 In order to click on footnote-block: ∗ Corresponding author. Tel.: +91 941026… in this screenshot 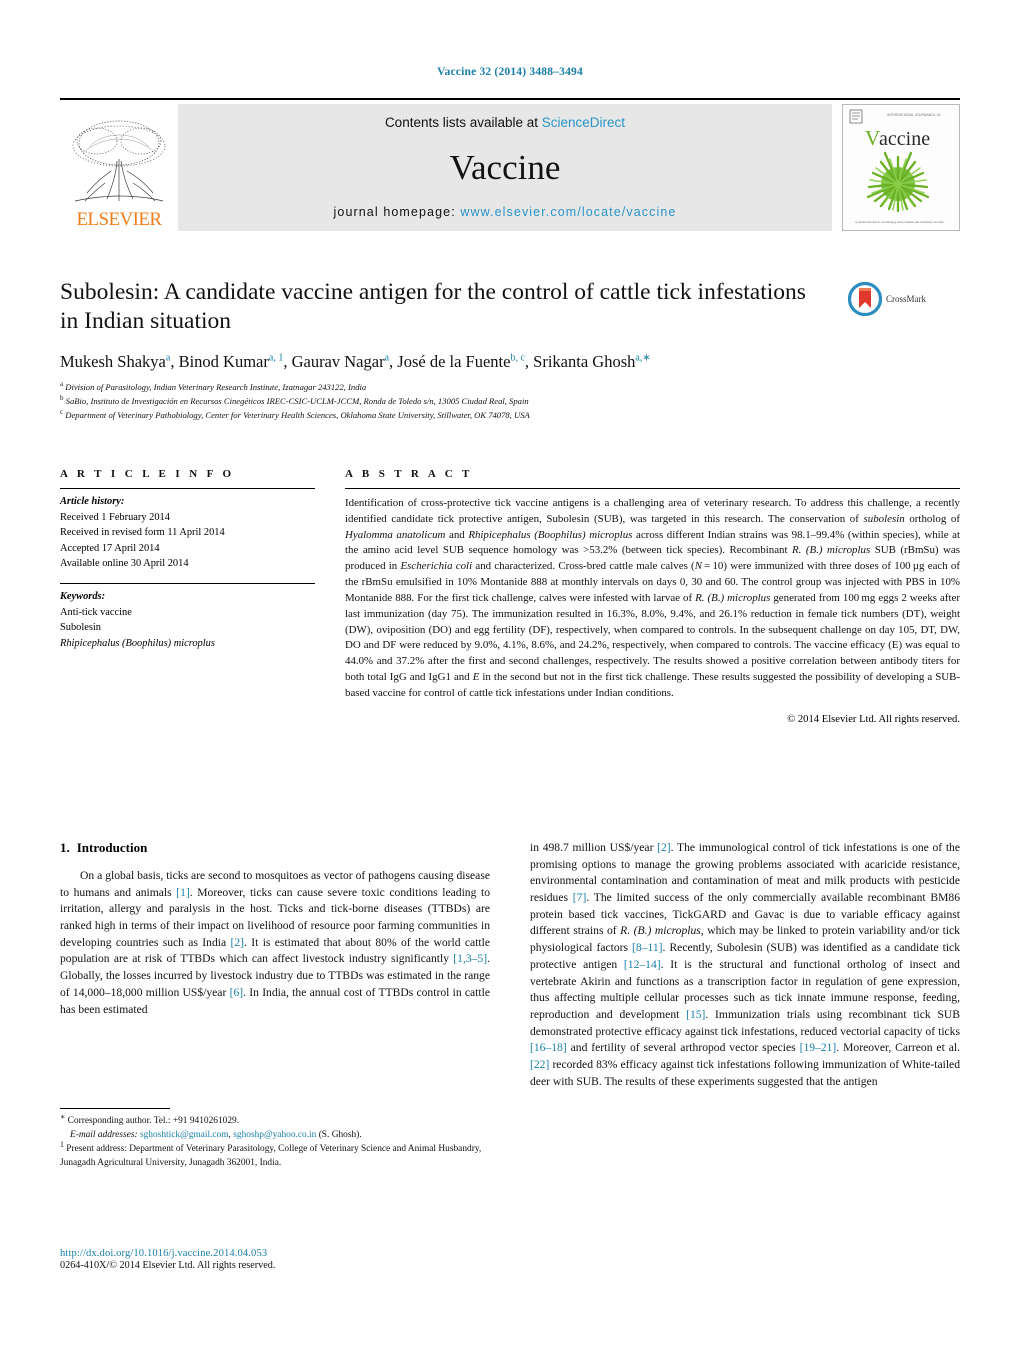, I will do `click(275, 1139)`.